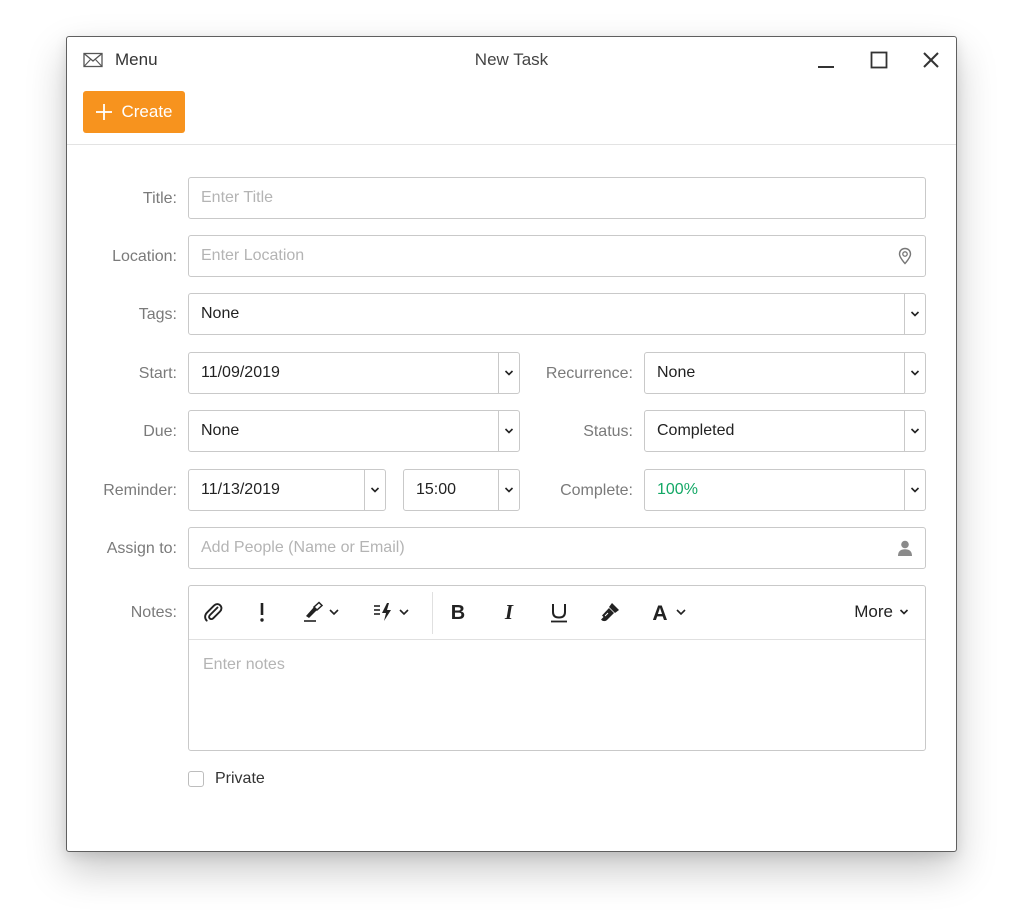  What do you see at coordinates (826, 67) in the screenshot?
I see `minimize-icon` at bounding box center [826, 67].